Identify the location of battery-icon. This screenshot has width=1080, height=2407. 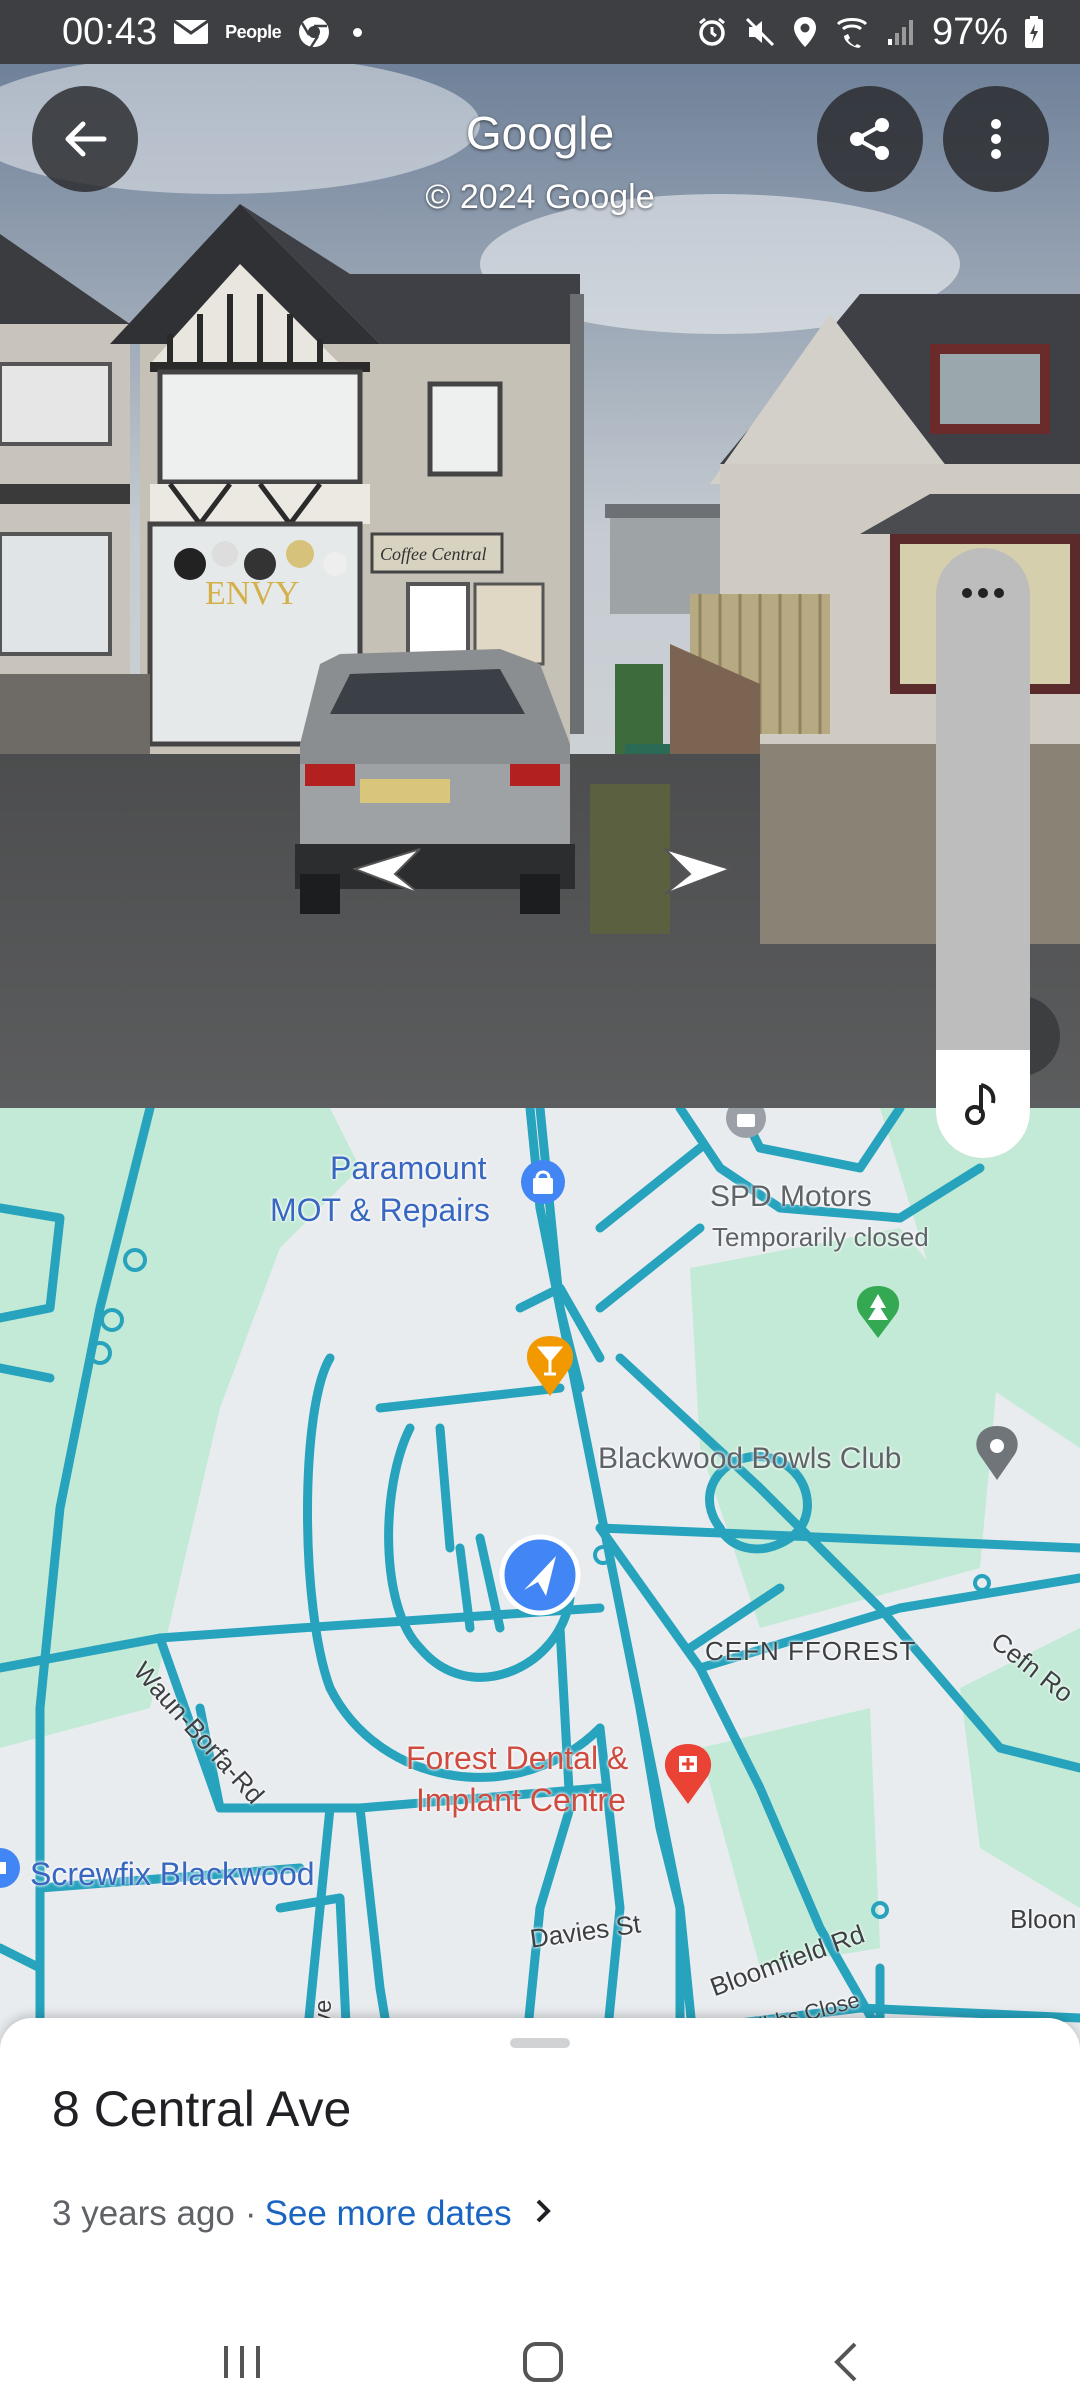
(1034, 32).